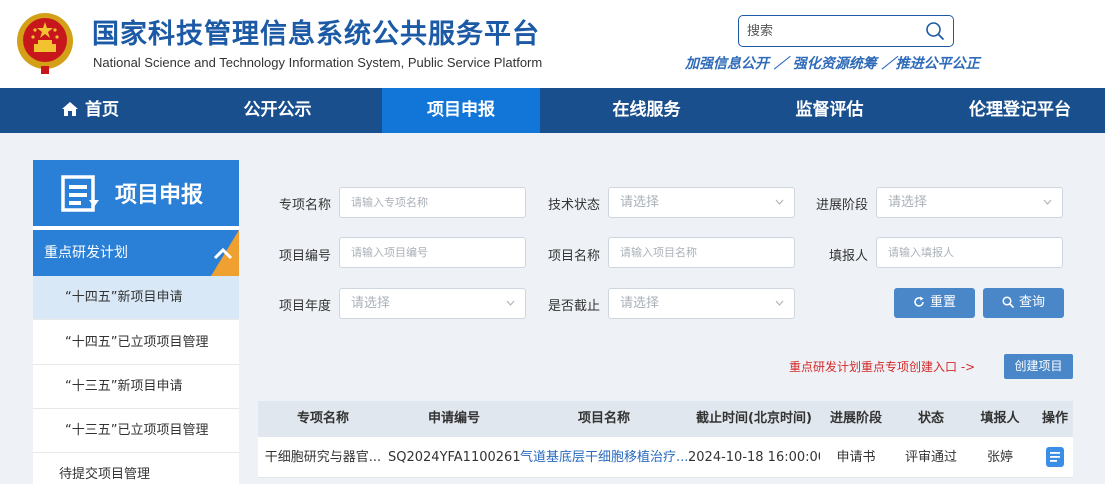 This screenshot has height=484, width=1105. Describe the element at coordinates (136, 298) in the screenshot. I see `sidebar-item-145-new: “十四五”新项目申请` at that location.